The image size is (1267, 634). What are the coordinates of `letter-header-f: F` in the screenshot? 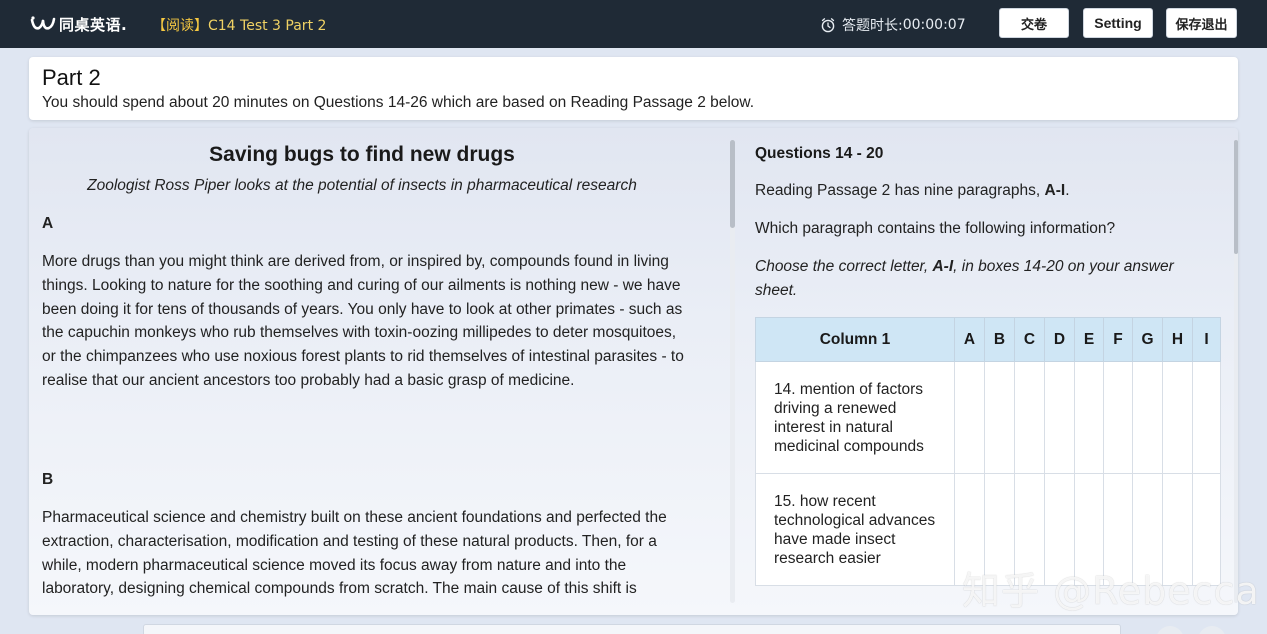 It's located at (1118, 339).